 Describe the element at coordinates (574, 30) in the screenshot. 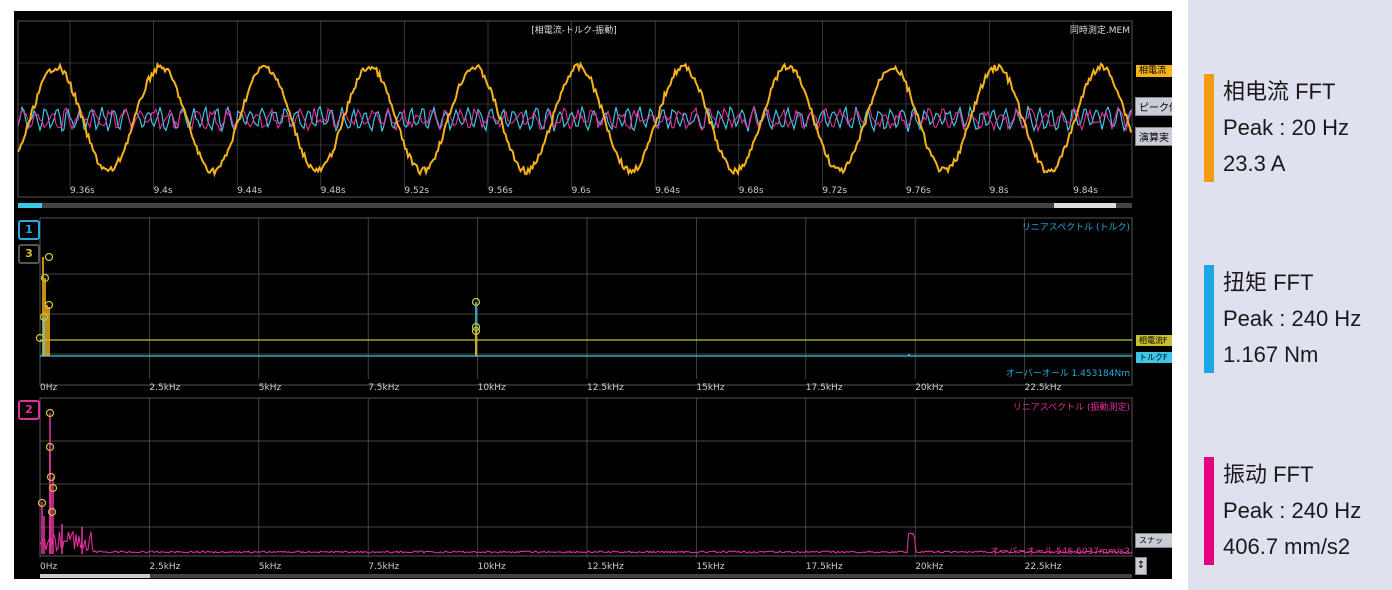

I see `waveform-title: [相電流-トルク-振動]` at that location.